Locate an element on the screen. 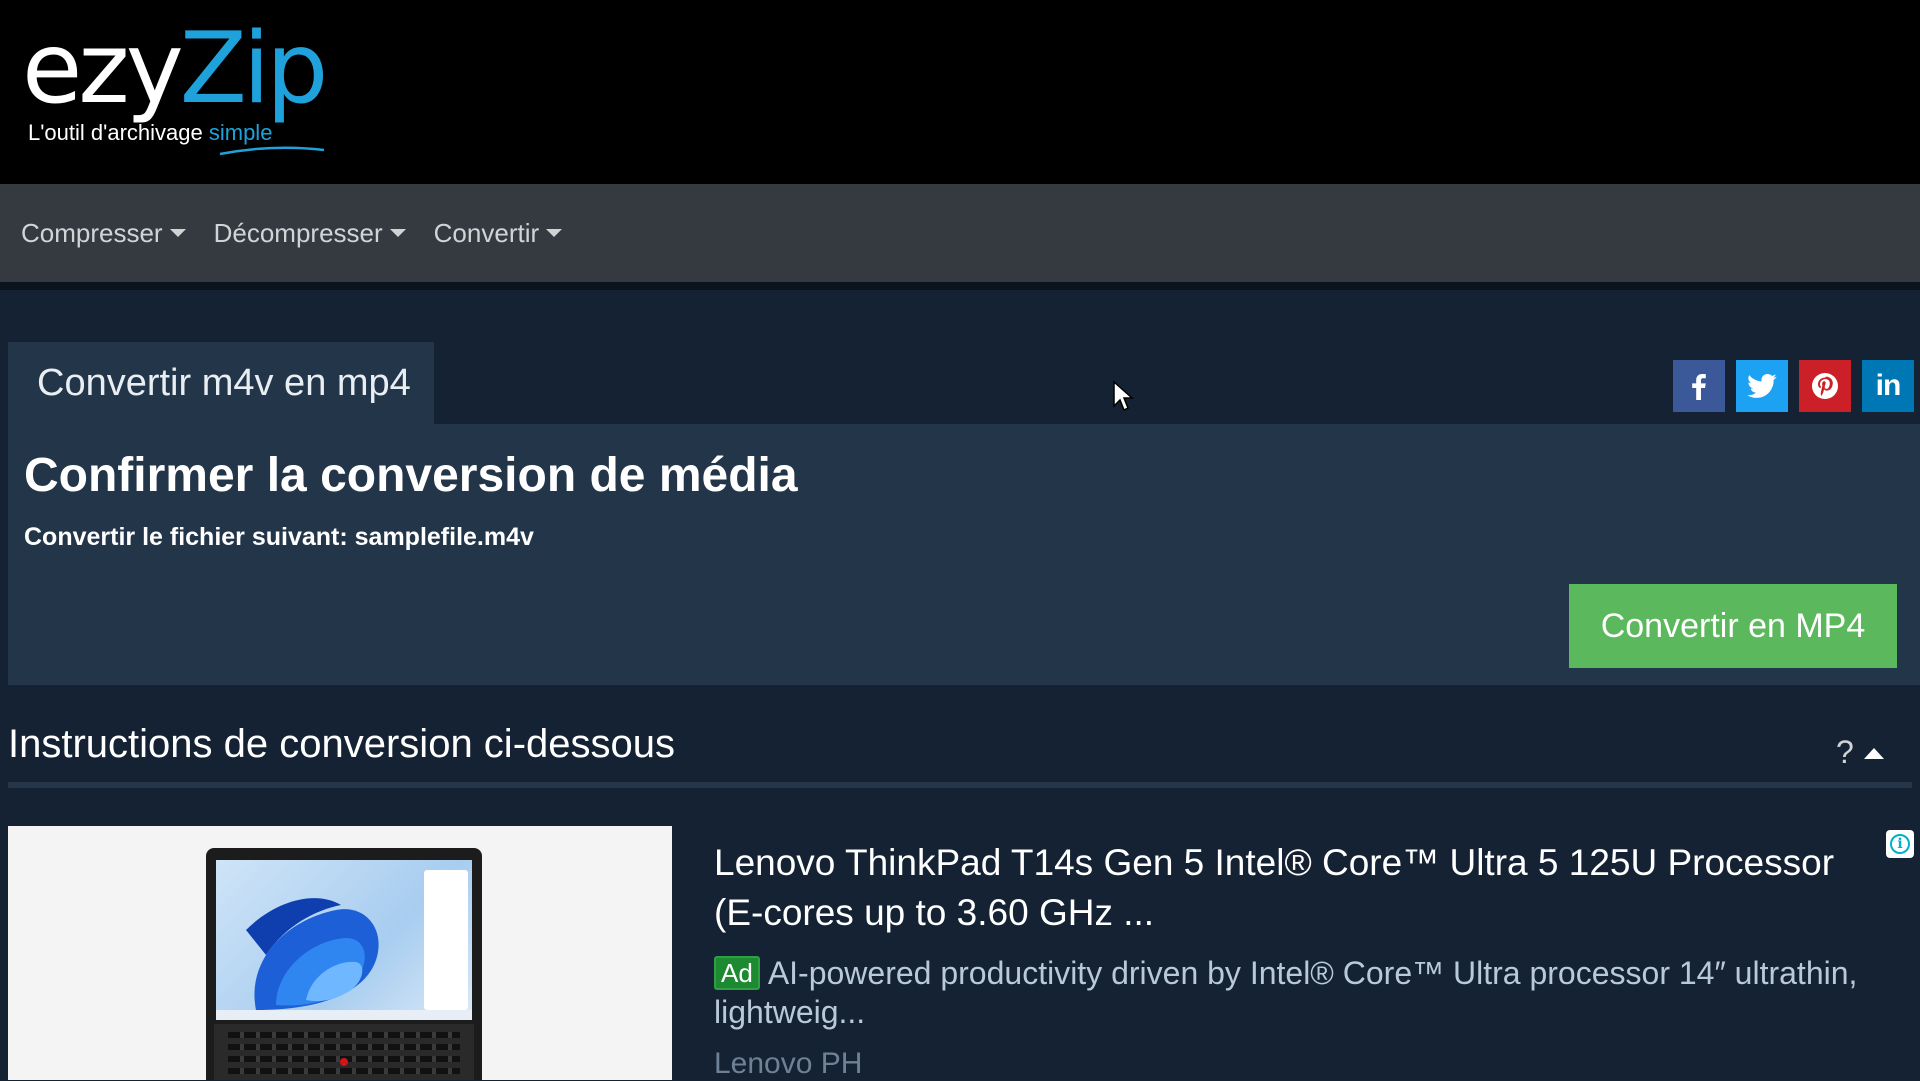 This screenshot has width=1920, height=1081. laptop-screen is located at coordinates (344, 940).